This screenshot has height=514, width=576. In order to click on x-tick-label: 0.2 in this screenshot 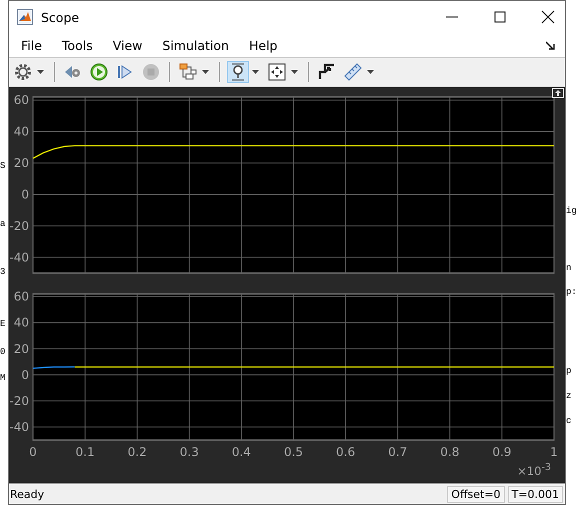, I will do `click(137, 452)`.